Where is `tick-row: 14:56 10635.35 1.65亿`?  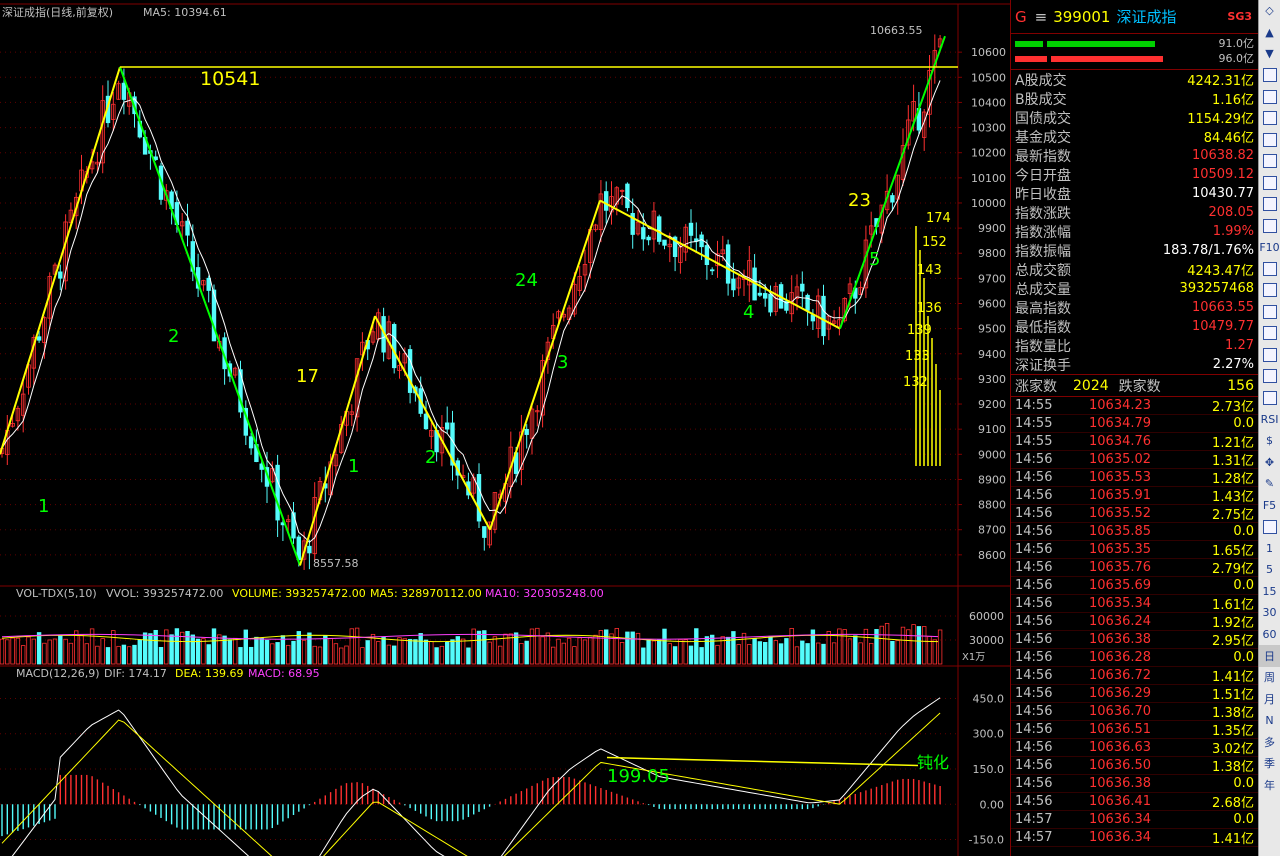 tick-row: 14:56 10635.35 1.65亿 is located at coordinates (1134, 550).